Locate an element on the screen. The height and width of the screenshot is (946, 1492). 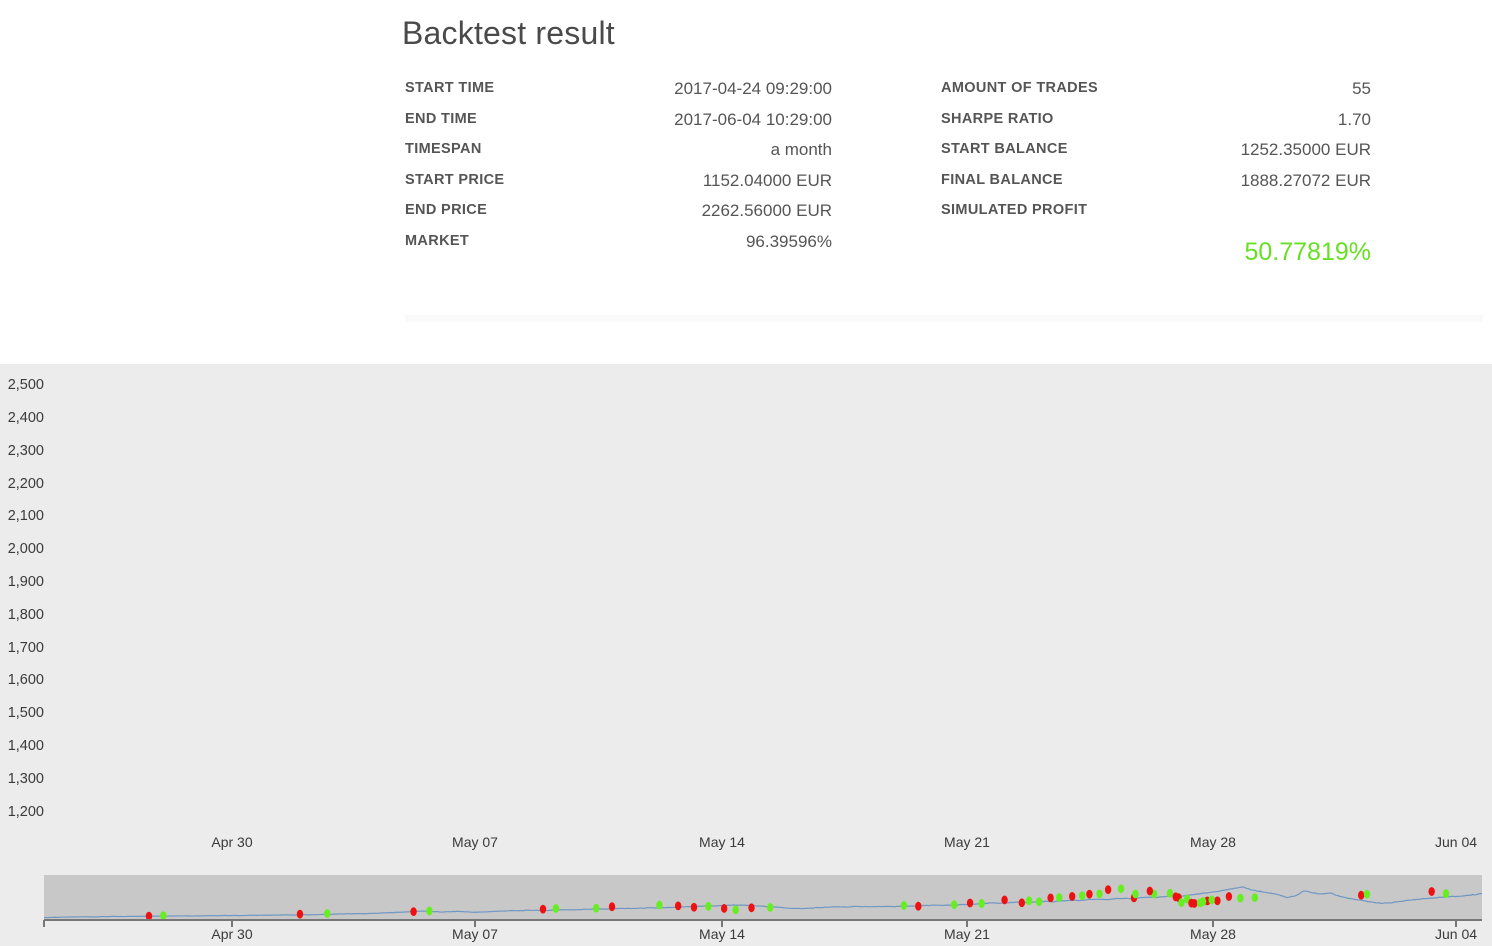
section-divider is located at coordinates (944, 318).